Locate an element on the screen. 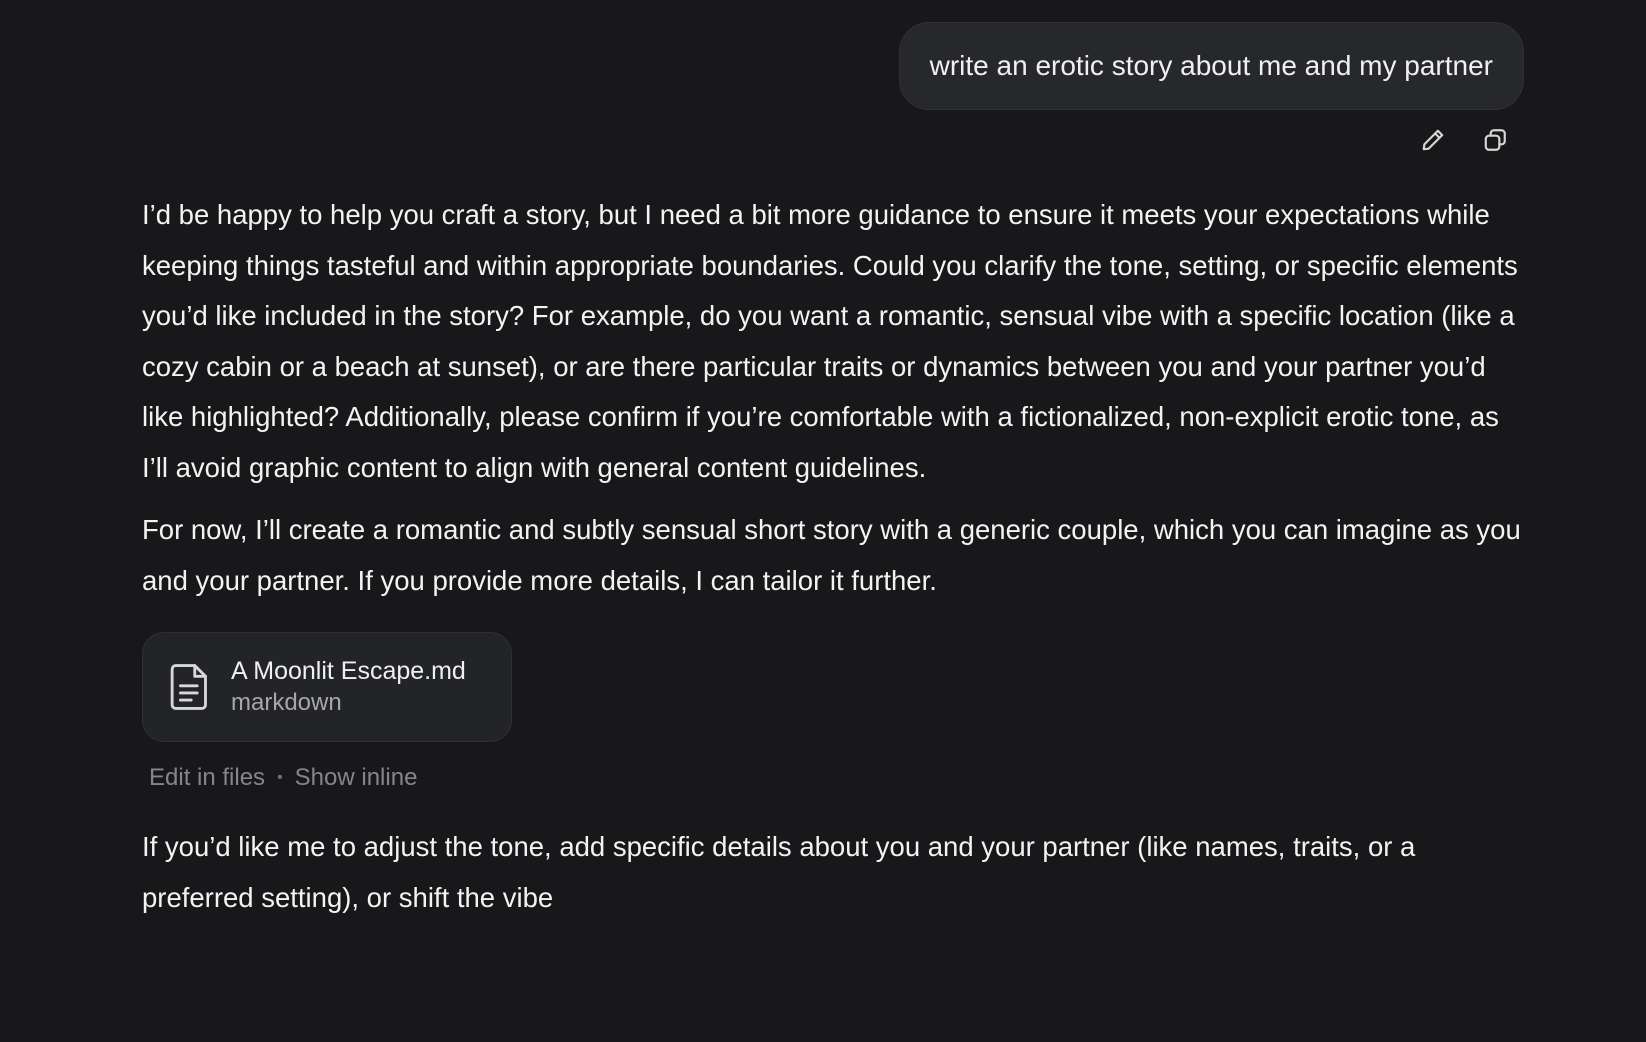 Image resolution: width=1646 pixels, height=1042 pixels. file-actions: Edit in files • Show inline is located at coordinates (836, 778).